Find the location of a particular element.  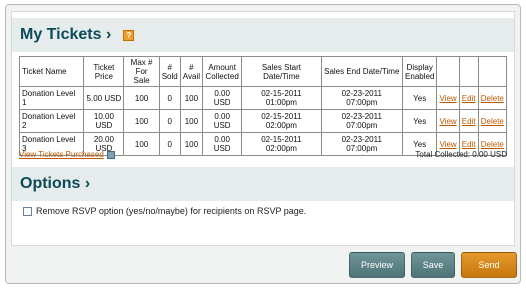

col-edit is located at coordinates (468, 71).